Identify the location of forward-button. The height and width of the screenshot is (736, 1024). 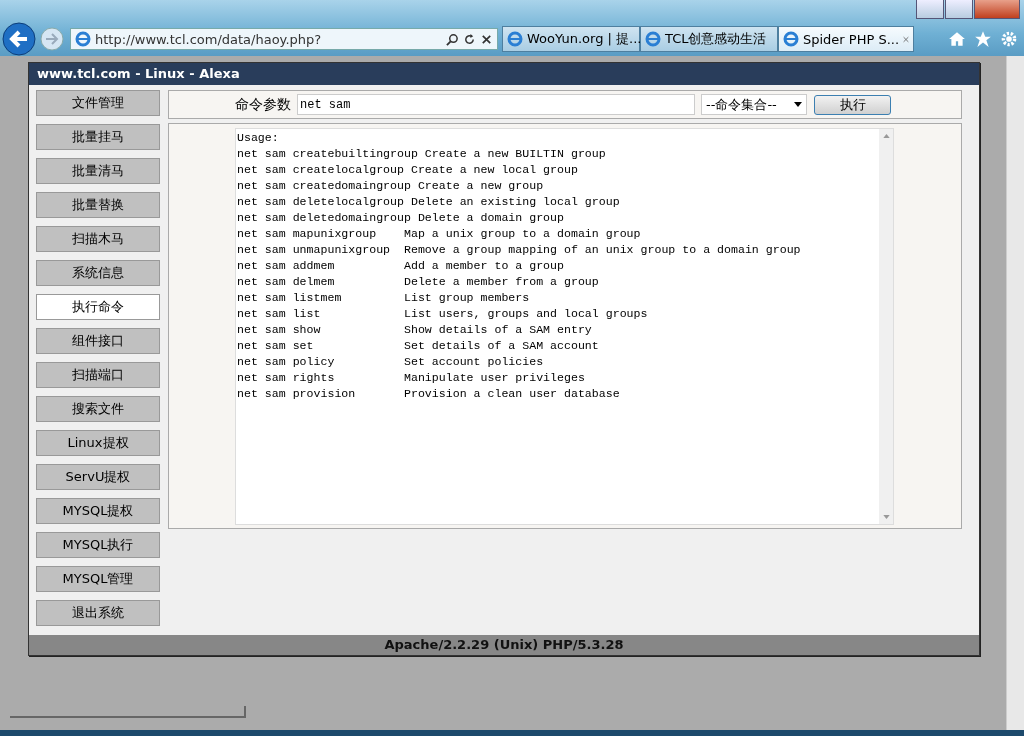
(52, 39).